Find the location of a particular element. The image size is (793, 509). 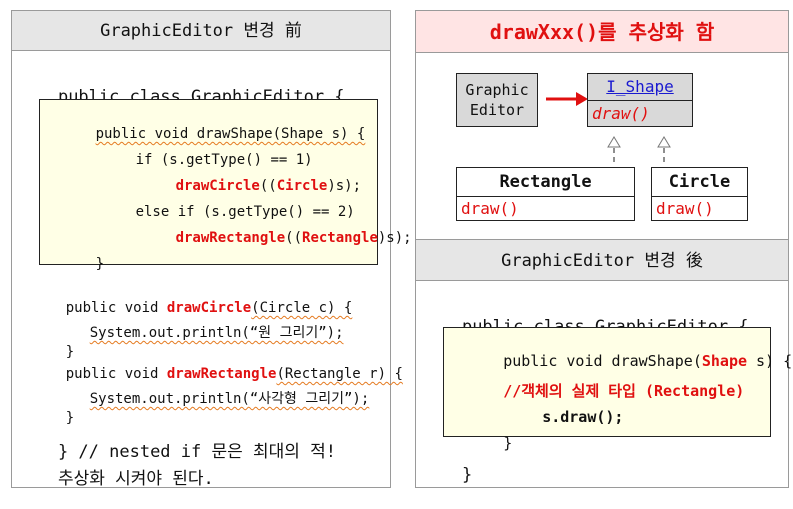

realization-head-circle is located at coordinates (664, 142).